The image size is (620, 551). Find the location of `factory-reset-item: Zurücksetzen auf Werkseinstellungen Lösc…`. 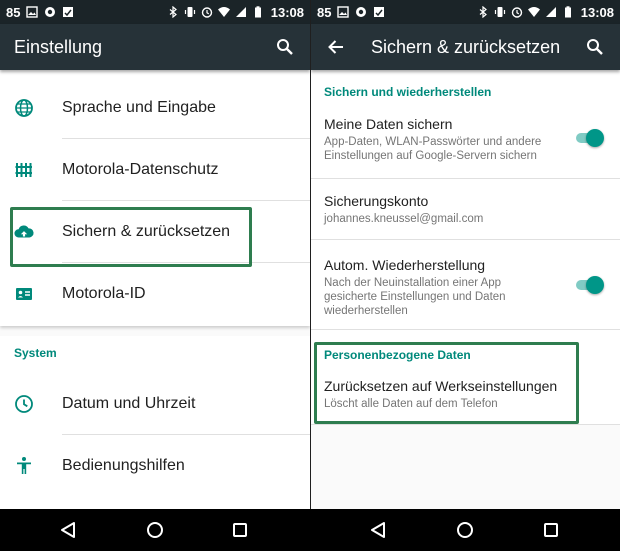

factory-reset-item: Zurücksetzen auf Werkseinstellungen Lösc… is located at coordinates (465, 395).